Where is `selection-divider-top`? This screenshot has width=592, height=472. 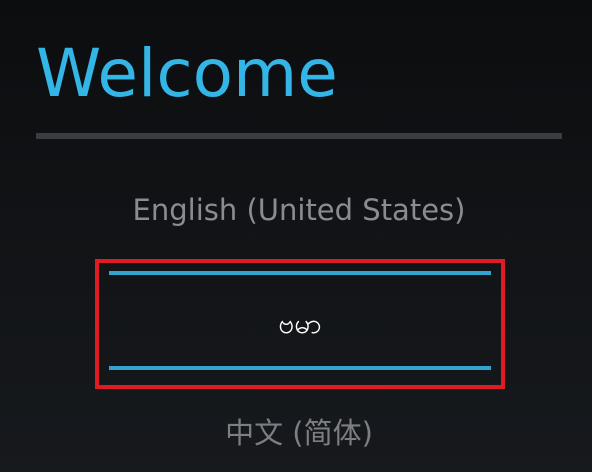 selection-divider-top is located at coordinates (300, 273).